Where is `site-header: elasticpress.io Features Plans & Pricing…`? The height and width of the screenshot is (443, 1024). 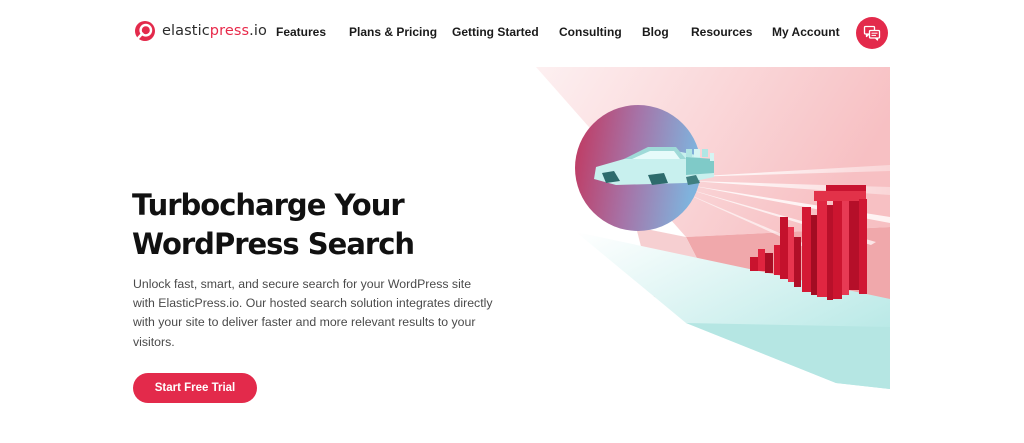
site-header: elasticpress.io Features Plans & Pricing… is located at coordinates (512, 33).